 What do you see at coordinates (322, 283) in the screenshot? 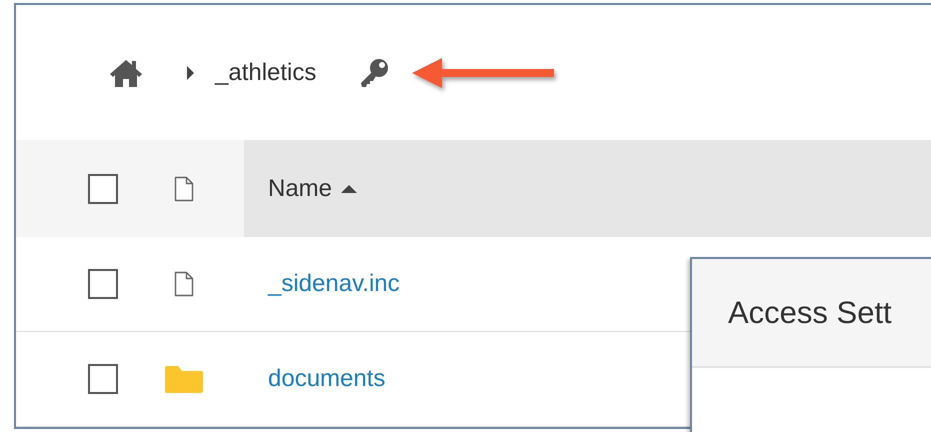
I see `file-link: _sidenav.inc` at bounding box center [322, 283].